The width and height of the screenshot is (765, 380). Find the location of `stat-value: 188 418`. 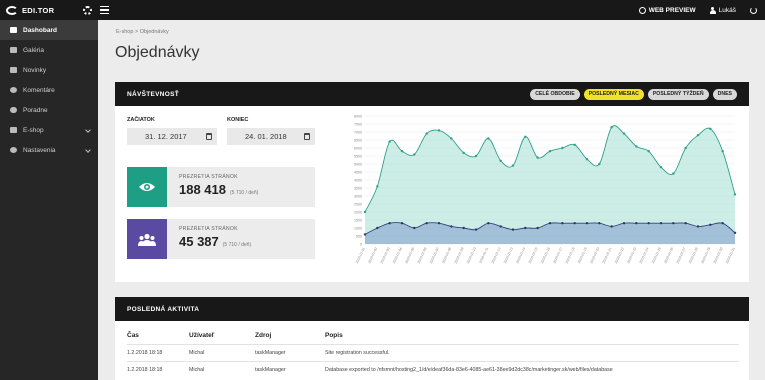

stat-value: 188 418 is located at coordinates (202, 189).